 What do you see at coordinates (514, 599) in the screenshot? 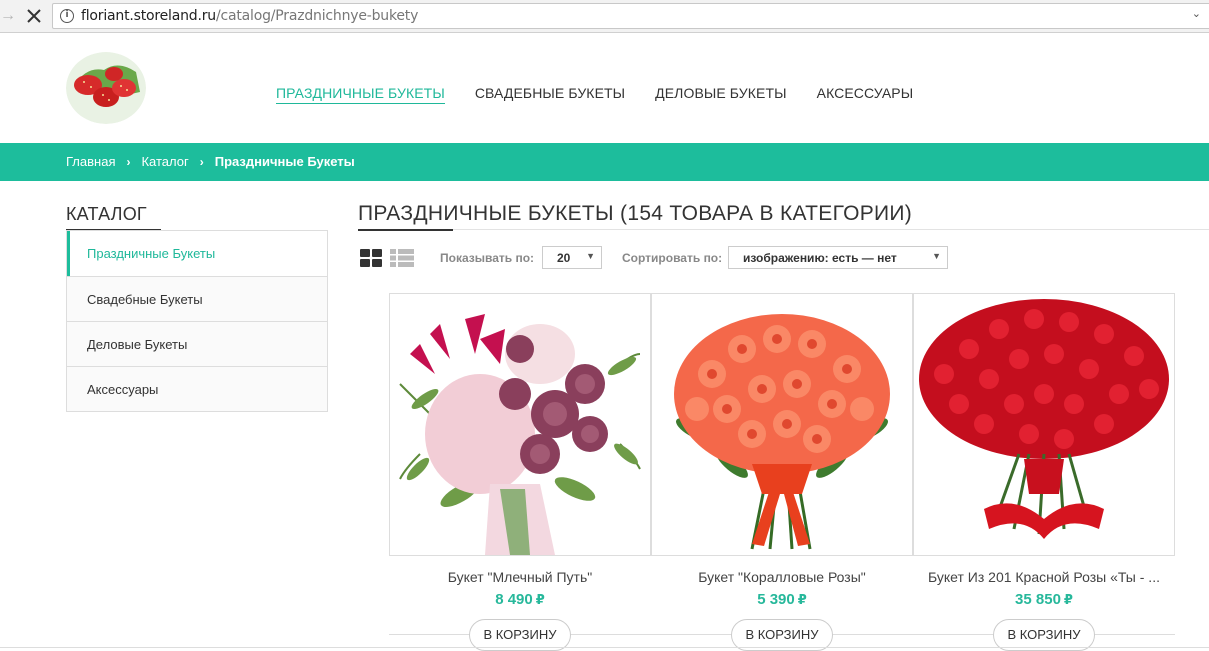
I see `price-value: 8 490` at bounding box center [514, 599].